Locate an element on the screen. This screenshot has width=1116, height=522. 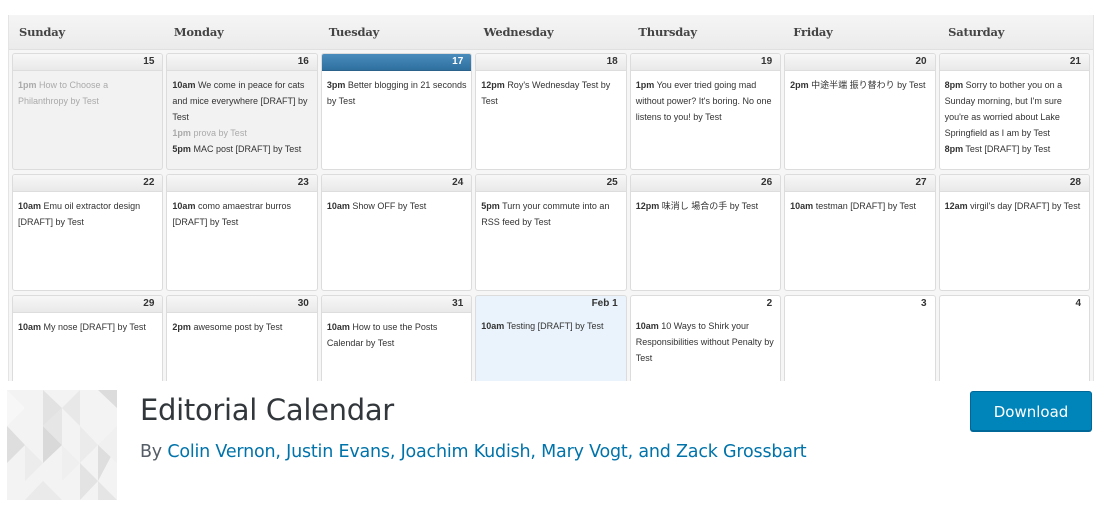
weekday-monday: Monday is located at coordinates (198, 32).